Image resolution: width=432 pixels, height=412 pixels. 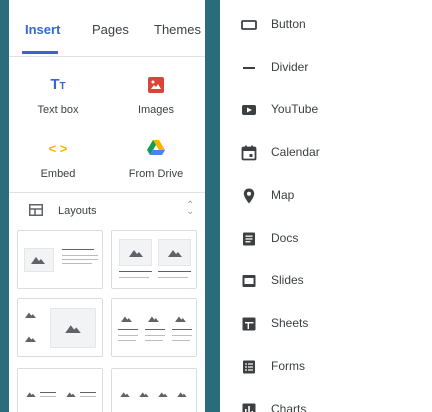 I want to click on insert-item-label: Text box, so click(x=58, y=110).